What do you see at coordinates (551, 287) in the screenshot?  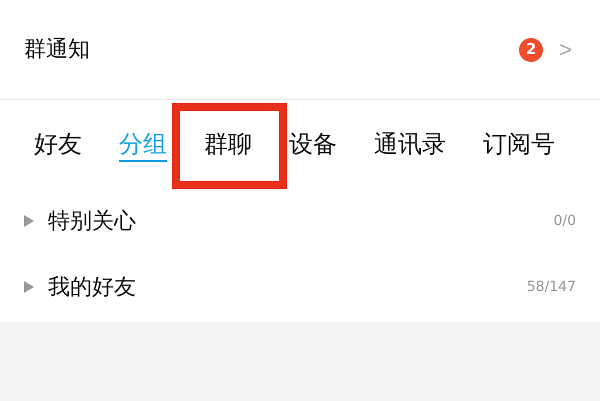 I see `group-count: 58/147` at bounding box center [551, 287].